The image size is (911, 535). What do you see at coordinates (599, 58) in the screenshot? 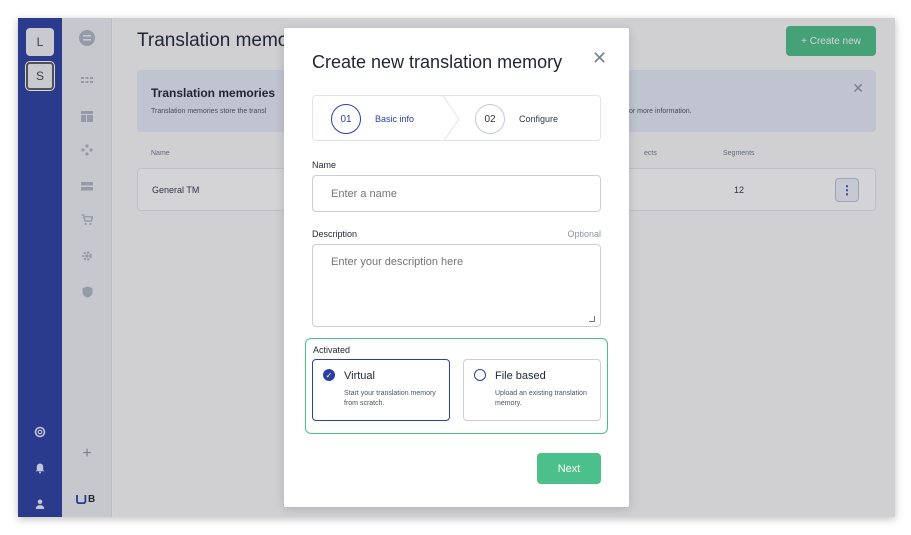
I see `close-icon: ✕` at bounding box center [599, 58].